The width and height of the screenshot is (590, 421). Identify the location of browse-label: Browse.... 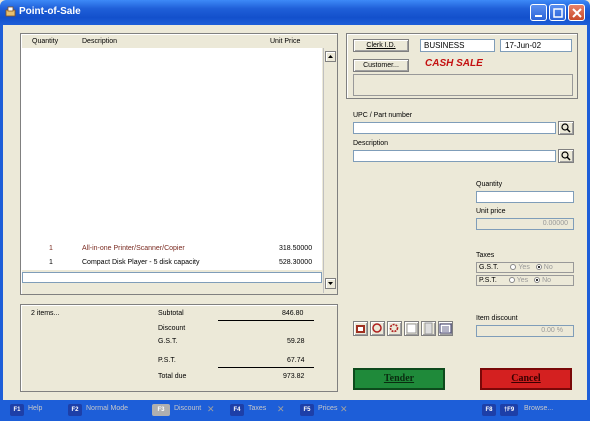
(538, 408).